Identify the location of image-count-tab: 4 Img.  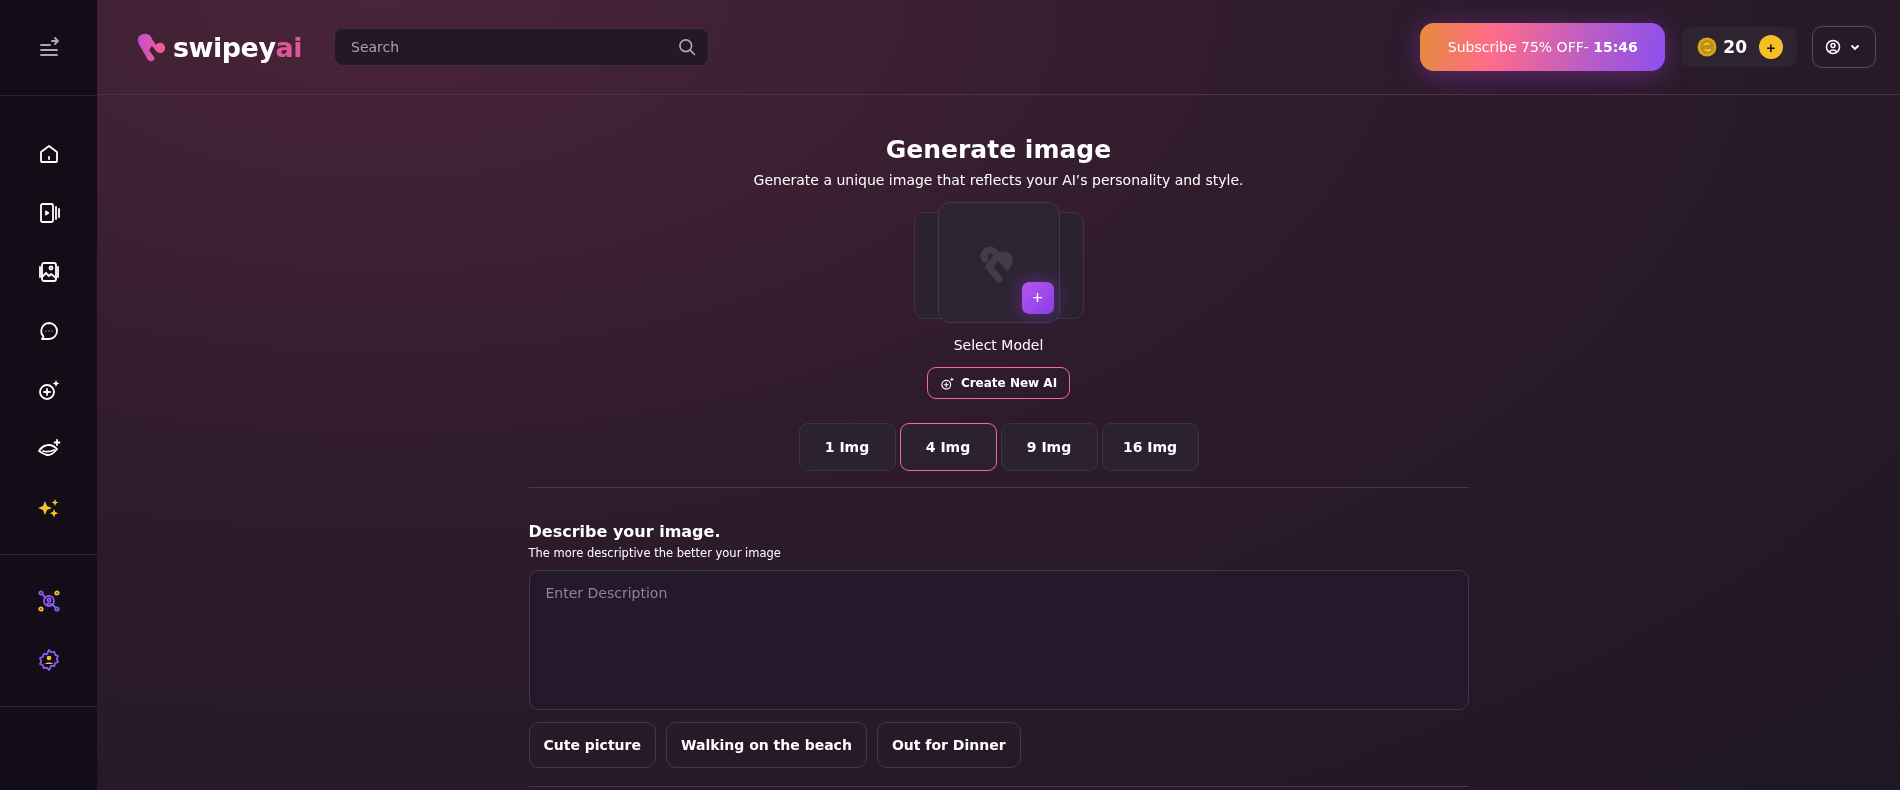
(948, 447).